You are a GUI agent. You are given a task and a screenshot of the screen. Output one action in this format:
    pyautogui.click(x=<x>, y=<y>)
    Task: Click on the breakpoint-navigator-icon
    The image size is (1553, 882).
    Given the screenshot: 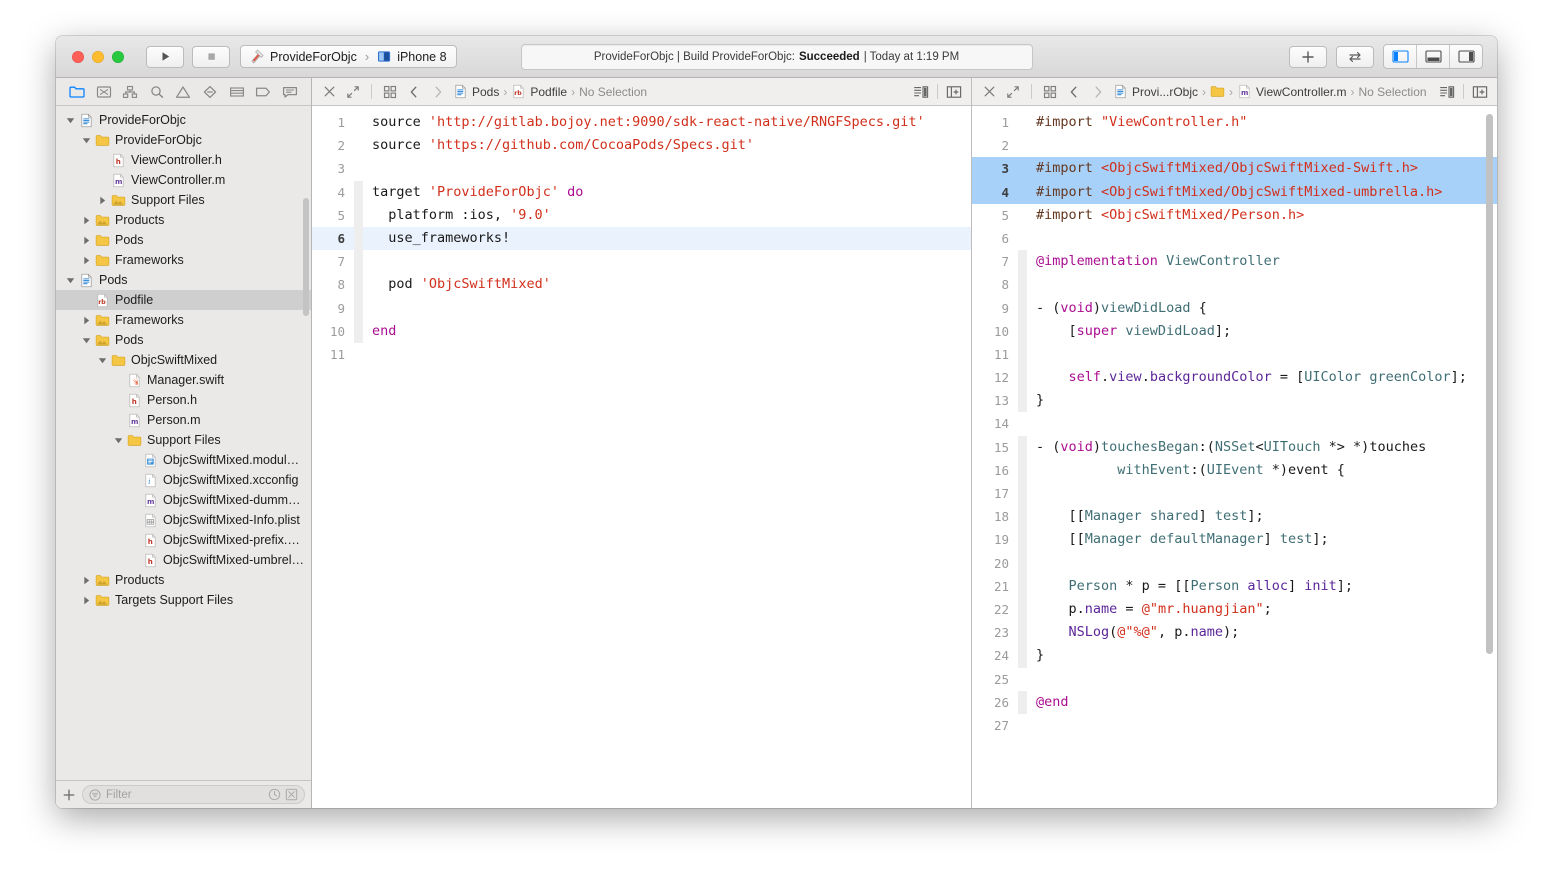 What is the action you would take?
    pyautogui.click(x=263, y=92)
    